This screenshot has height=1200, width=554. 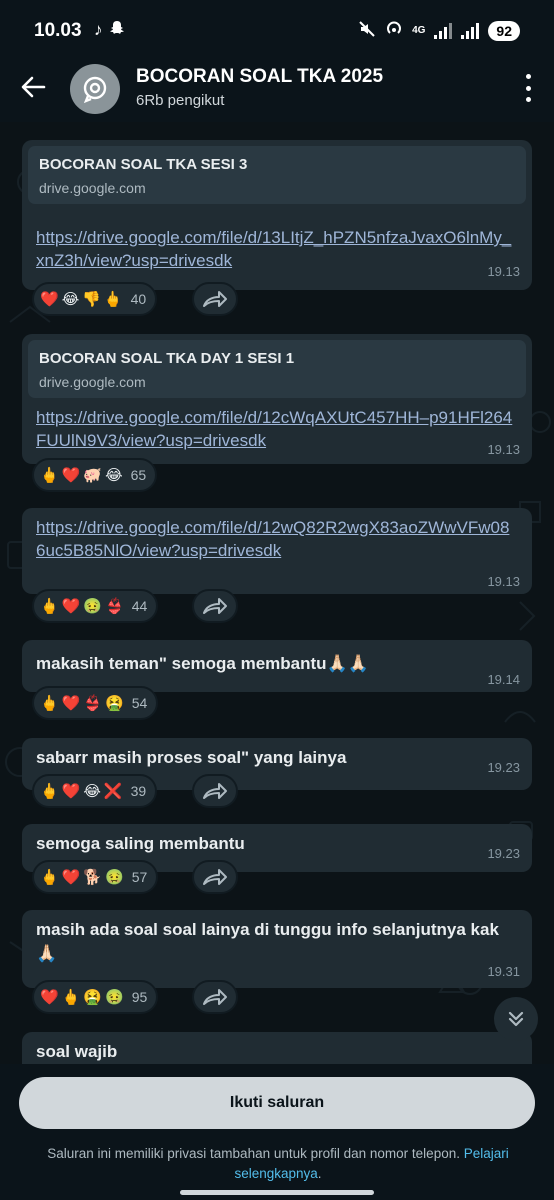 What do you see at coordinates (139, 606) in the screenshot?
I see `reaction-count: 44` at bounding box center [139, 606].